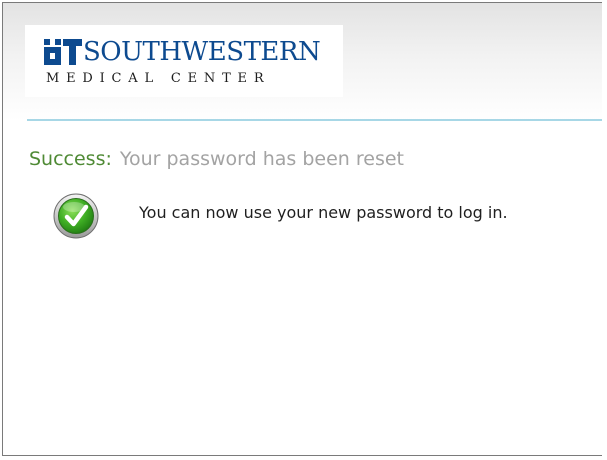 The image size is (607, 460). I want to click on divider, so click(314, 120).